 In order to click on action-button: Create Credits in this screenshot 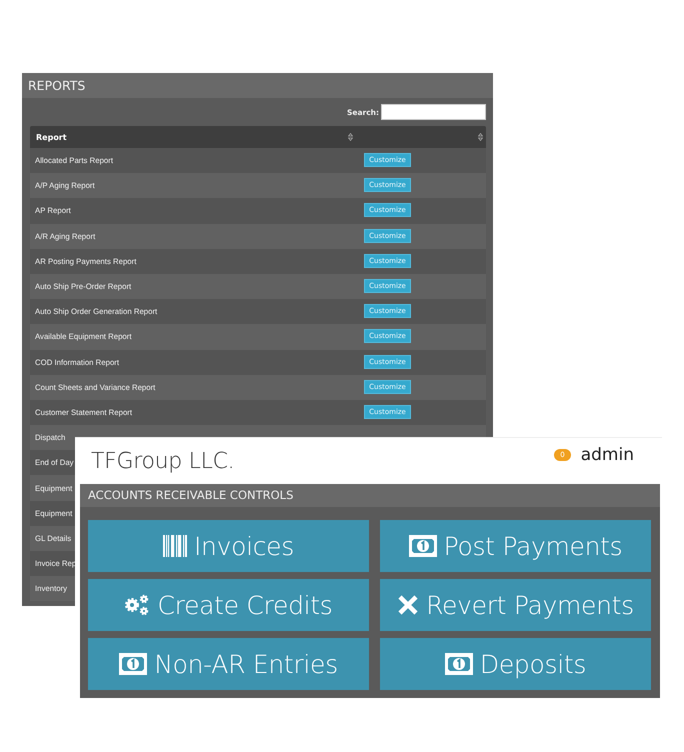, I will do `click(228, 605)`.